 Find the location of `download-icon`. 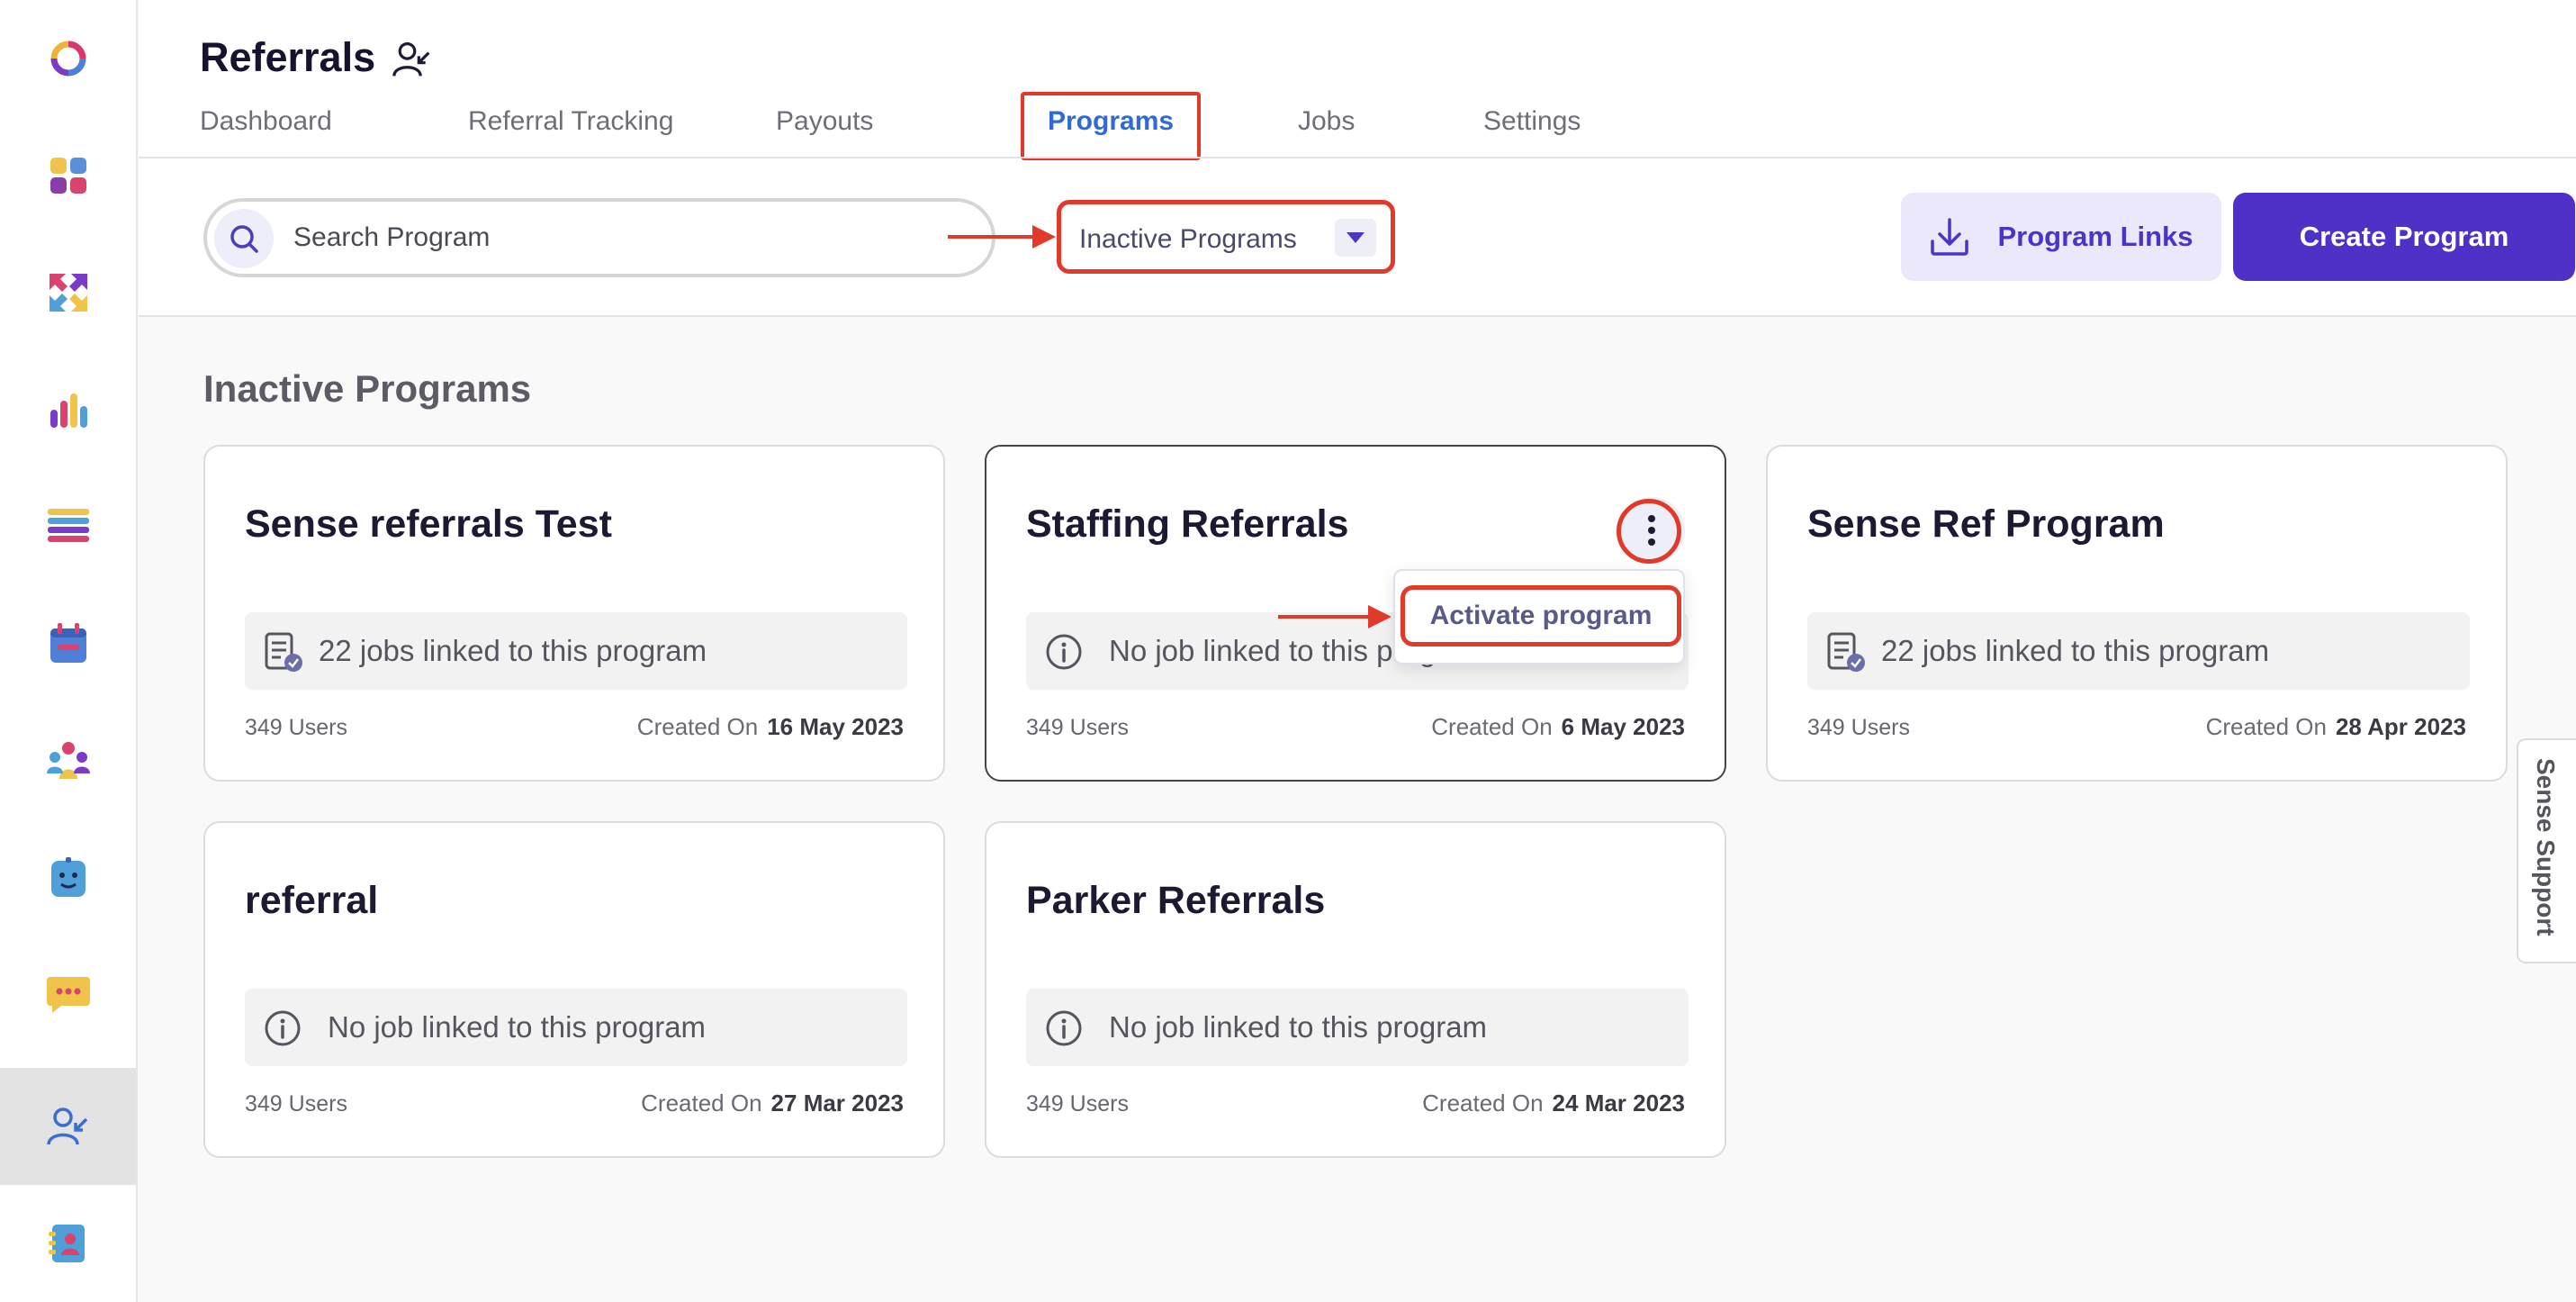

download-icon is located at coordinates (1950, 237).